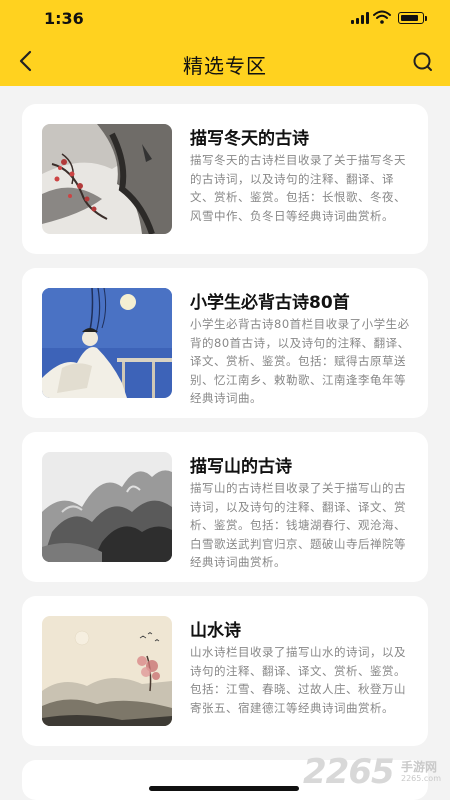  Describe the element at coordinates (270, 303) in the screenshot. I see `card-title: 小学生必背古诗80首` at that location.